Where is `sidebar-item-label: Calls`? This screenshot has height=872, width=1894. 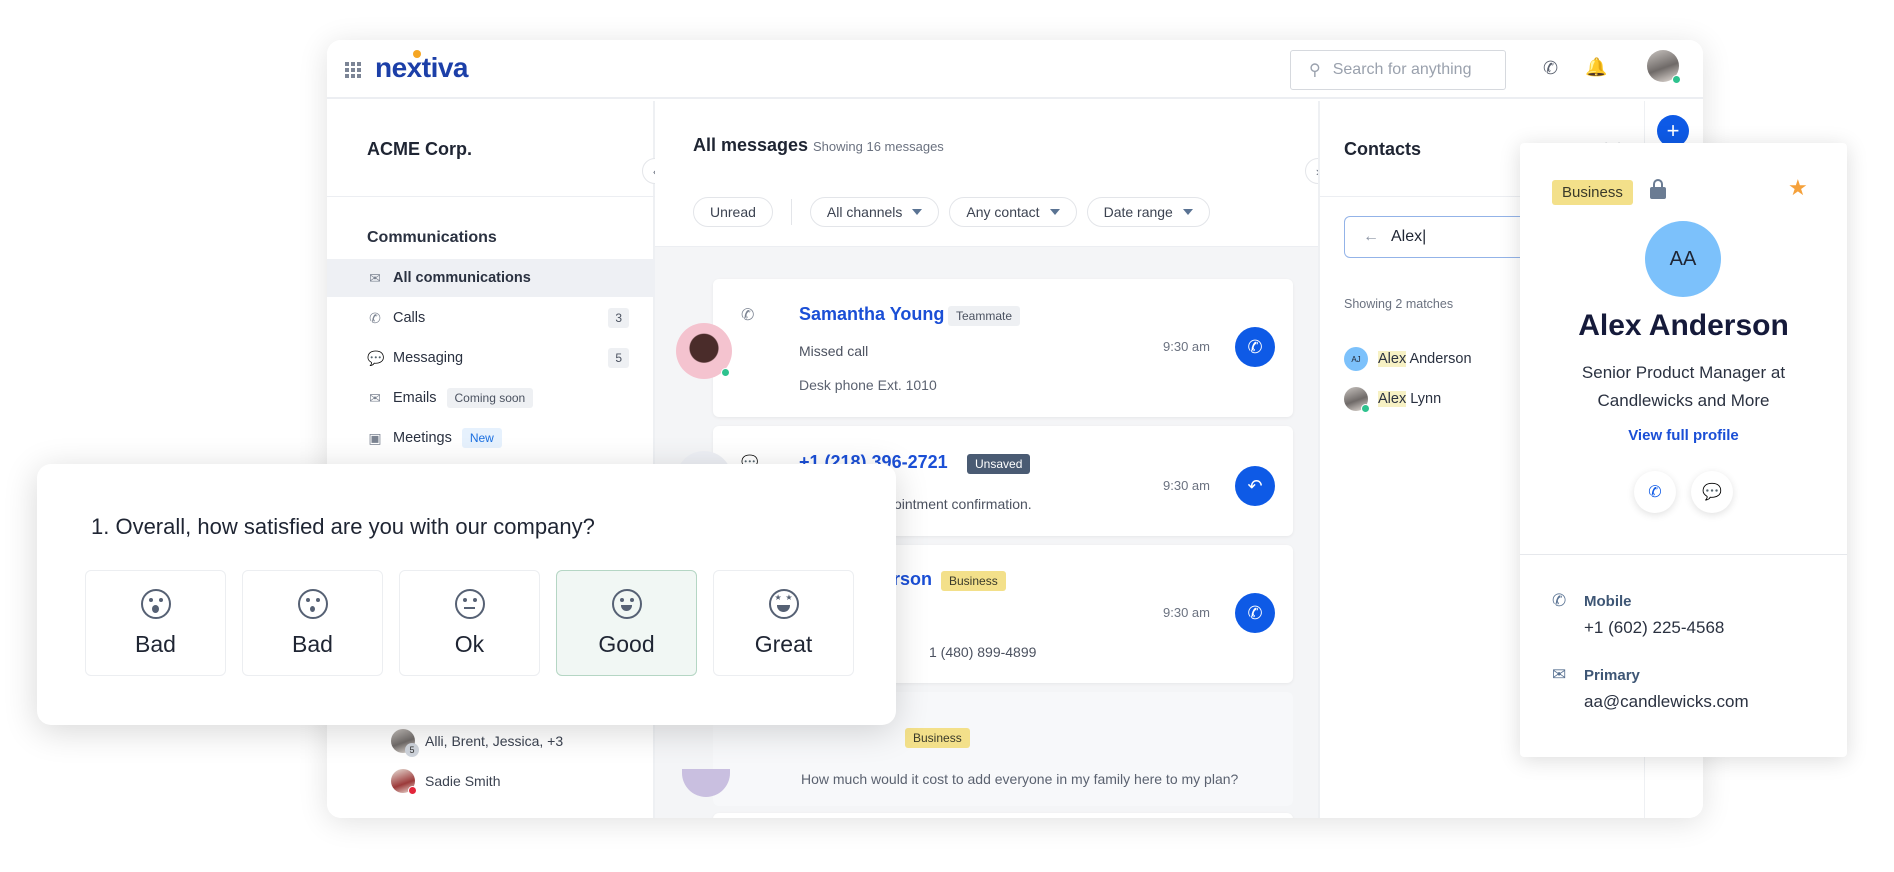
sidebar-item-label: Calls is located at coordinates (409, 318).